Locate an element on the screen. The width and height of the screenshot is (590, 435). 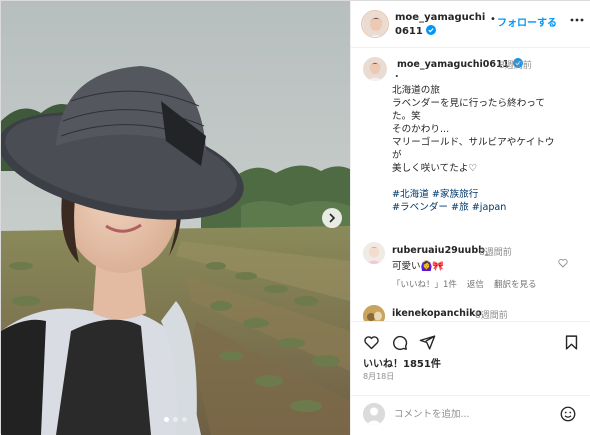
caption-line: ラベンダーを見に行ったら終わって is located at coordinates (469, 103).